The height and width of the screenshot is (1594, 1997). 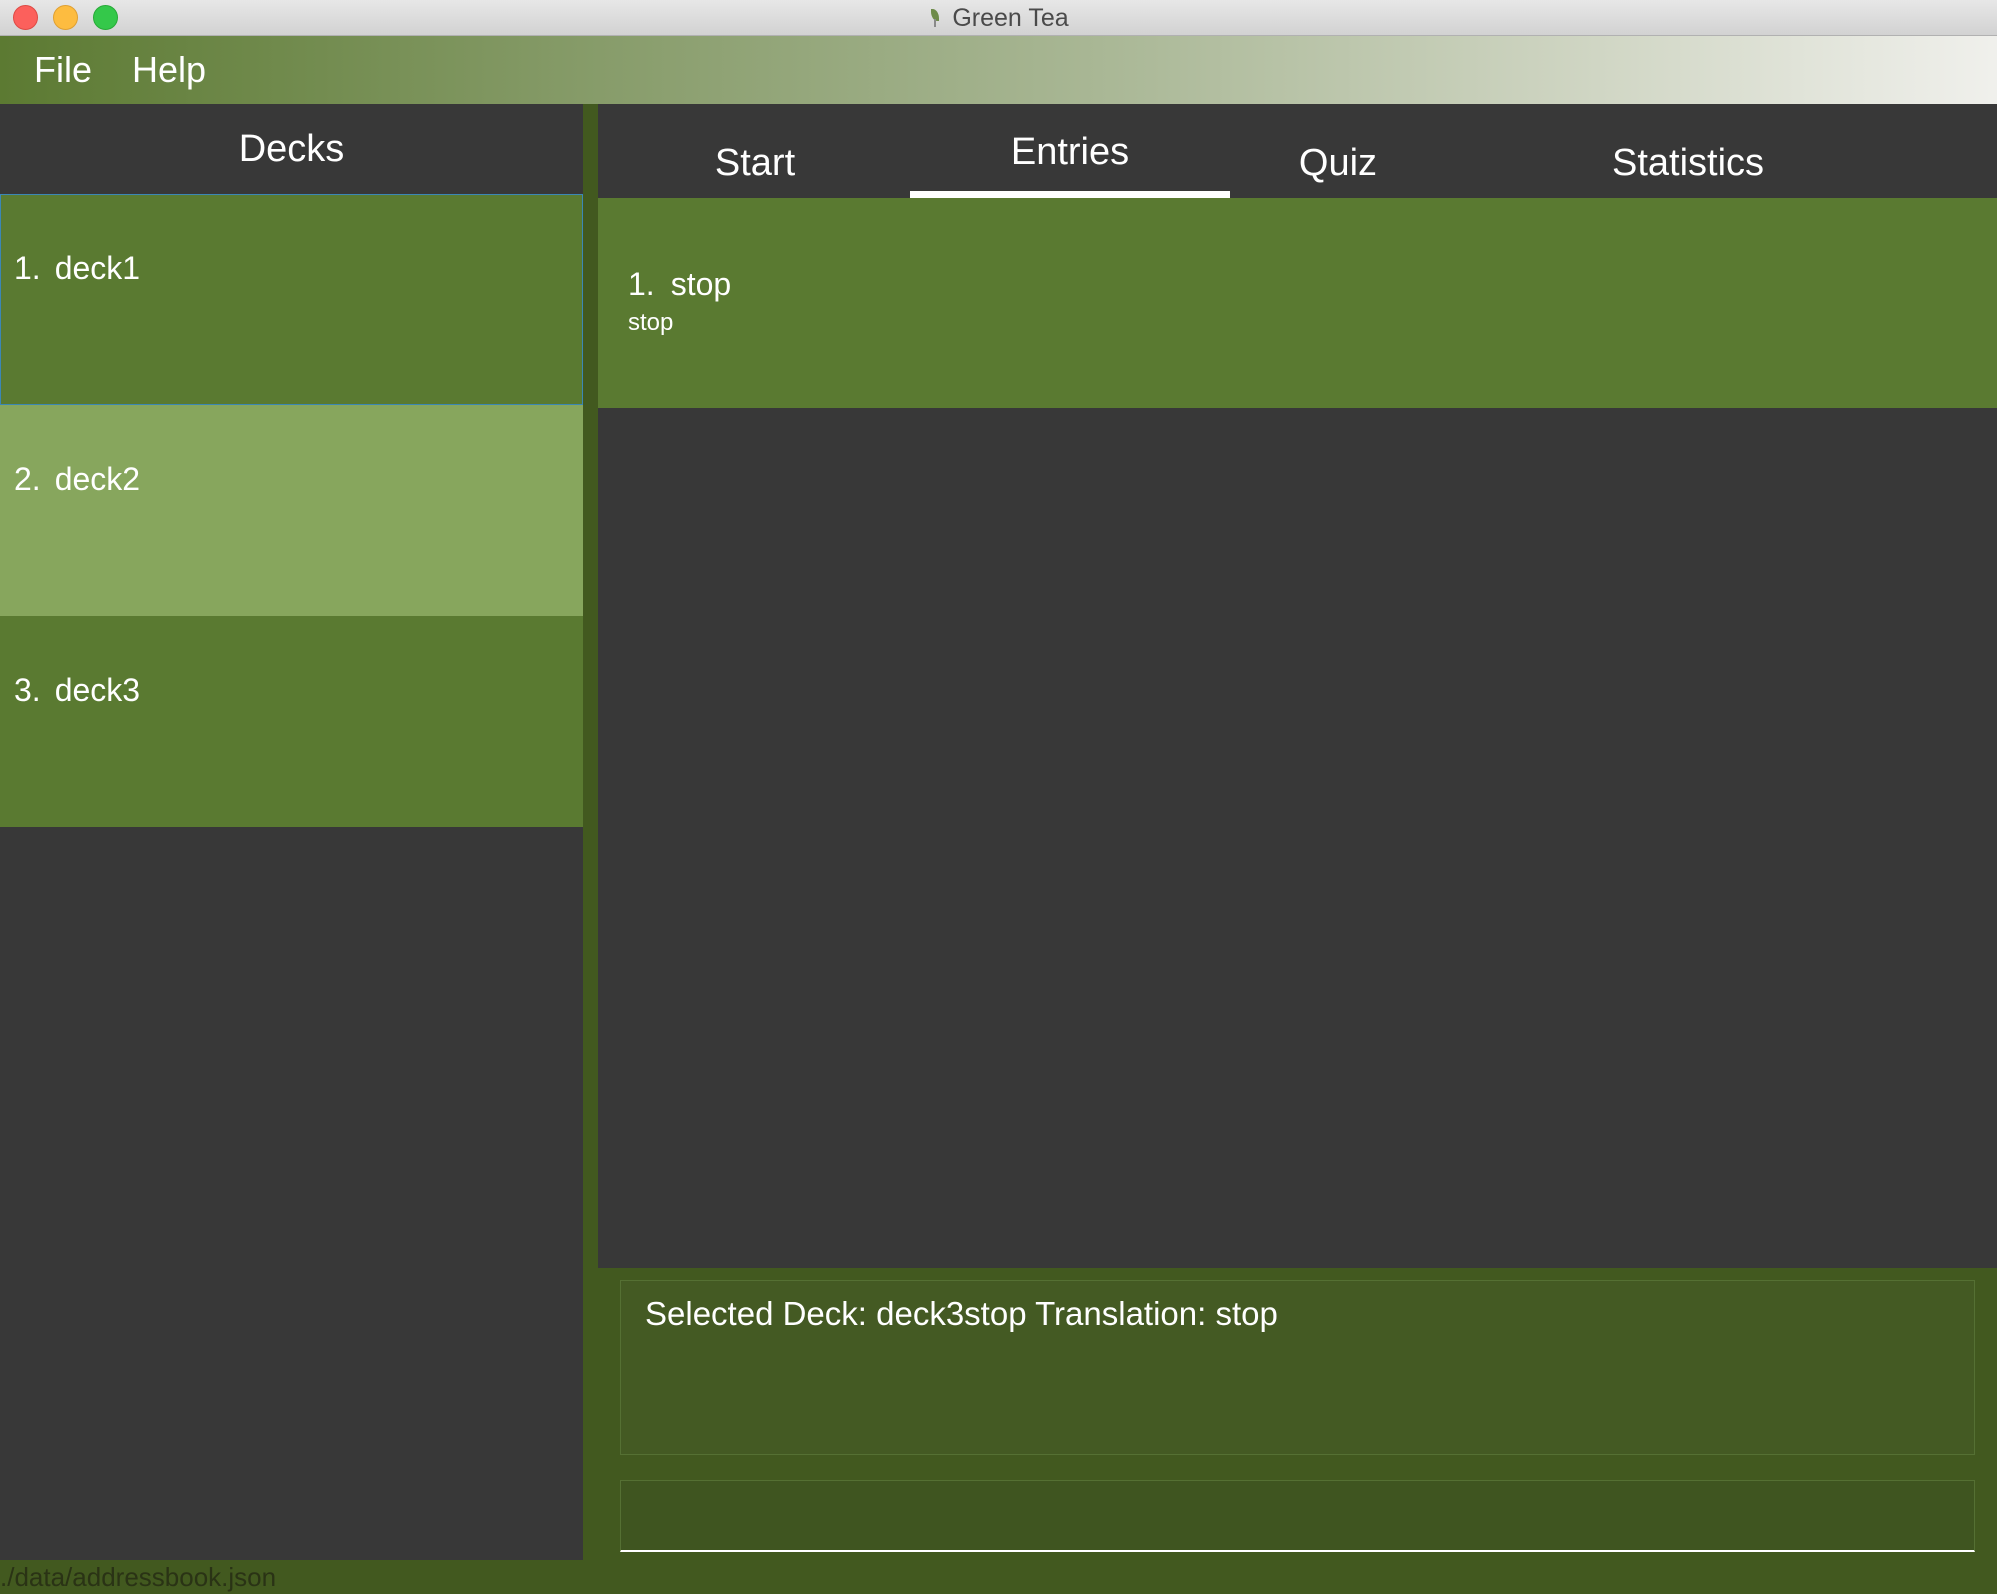 What do you see at coordinates (63, 70) in the screenshot?
I see `menu-file: File` at bounding box center [63, 70].